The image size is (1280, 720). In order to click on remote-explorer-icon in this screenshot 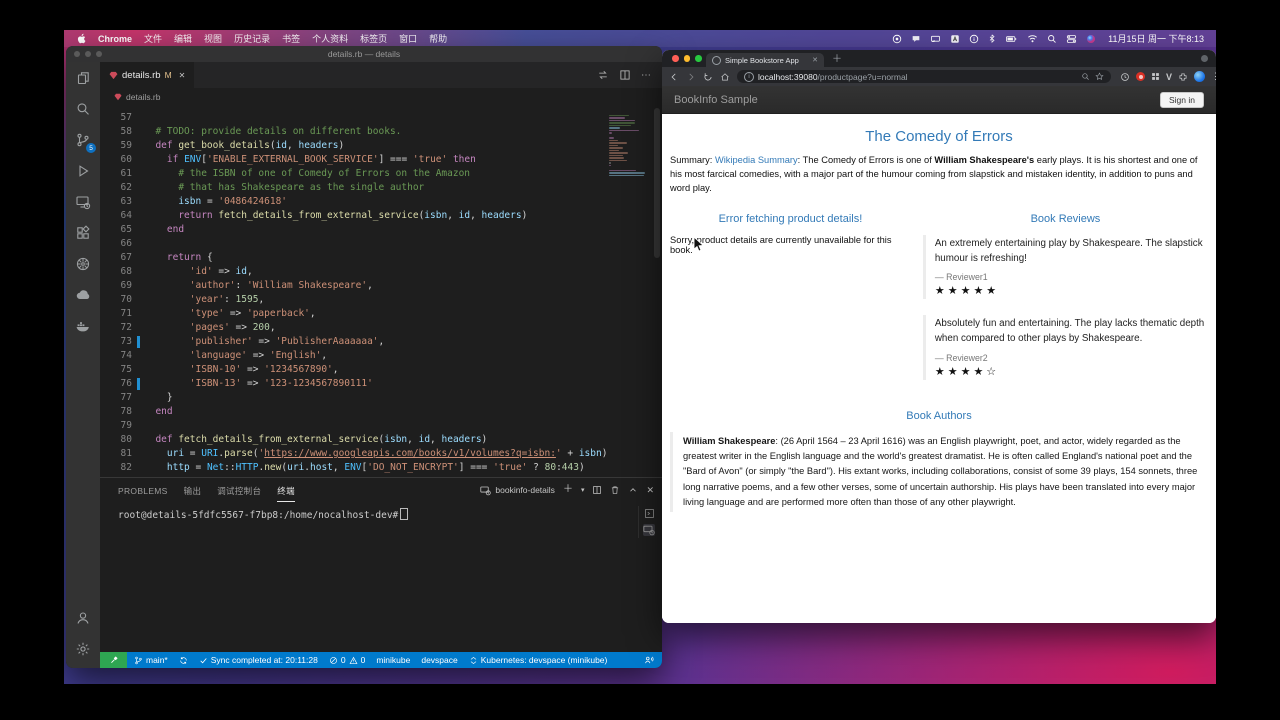, I will do `click(83, 201)`.